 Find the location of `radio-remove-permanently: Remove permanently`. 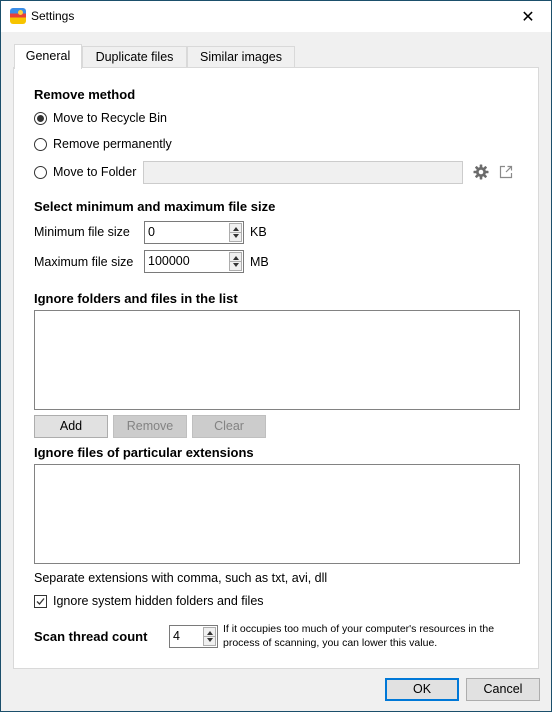

radio-remove-permanently: Remove permanently is located at coordinates (103, 144).